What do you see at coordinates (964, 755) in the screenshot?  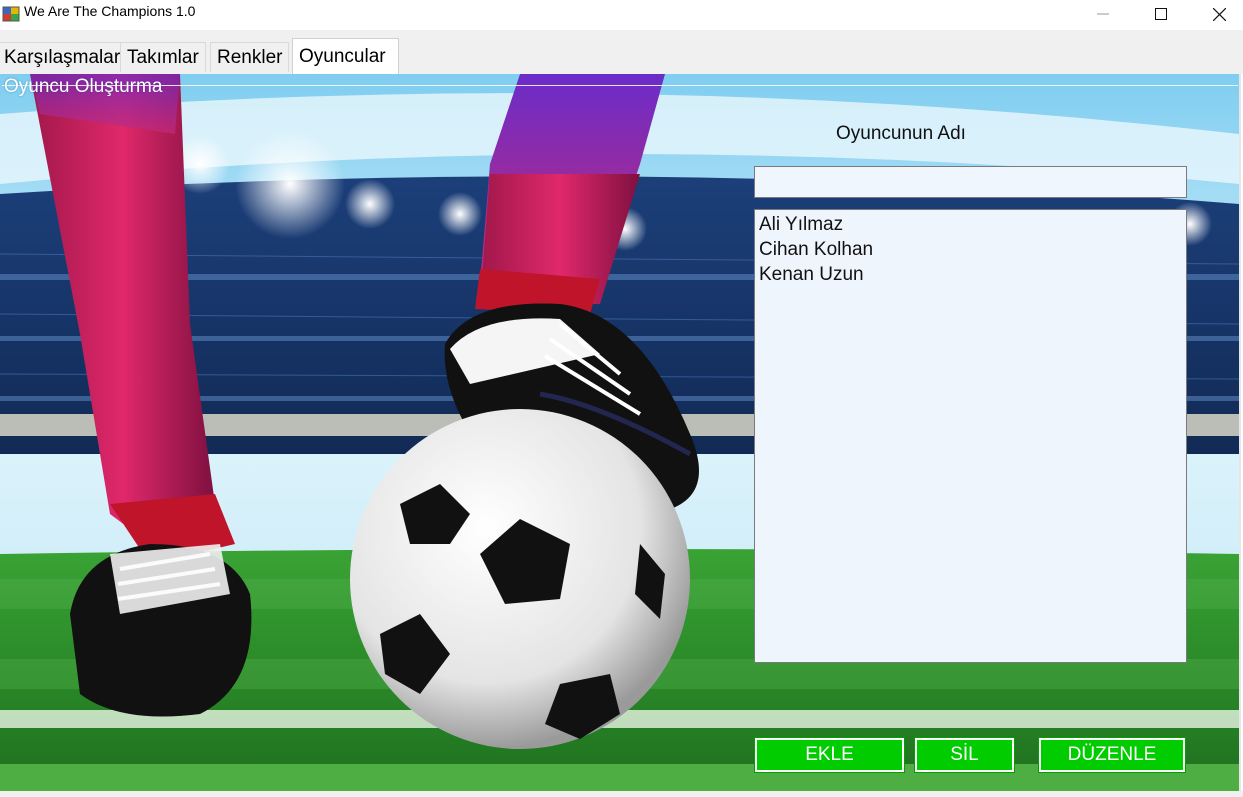 I see `delete-button: SİL` at bounding box center [964, 755].